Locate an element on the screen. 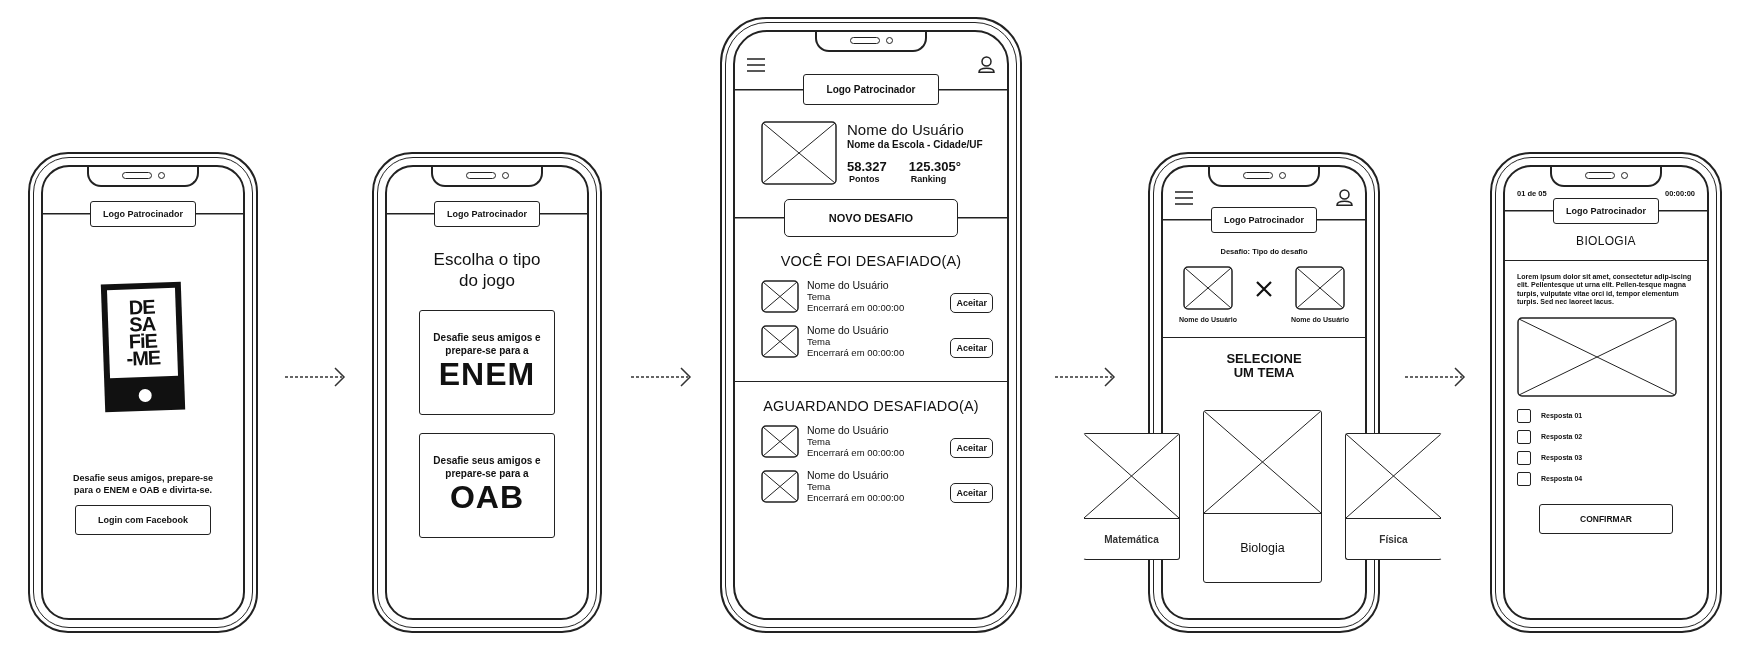 This screenshot has height=651, width=1752. theme-card: Física is located at coordinates (1393, 496).